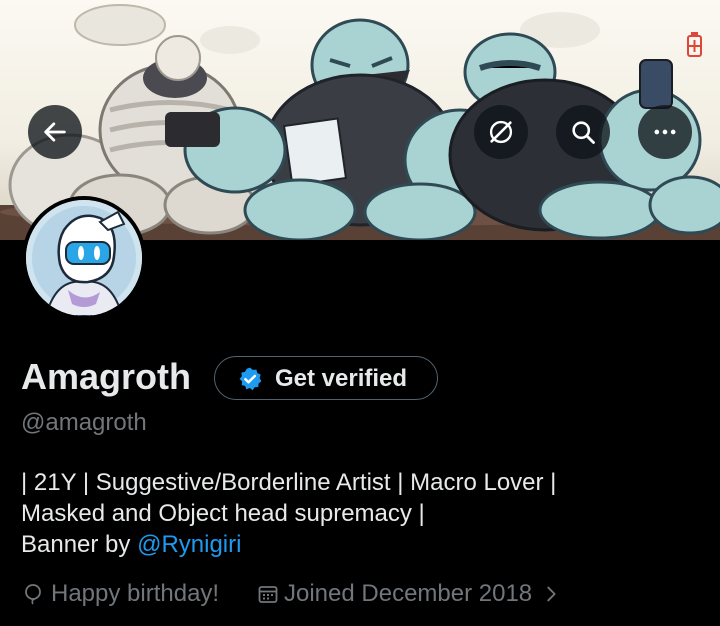 This screenshot has height=626, width=720. I want to click on back-button, so click(55, 132).